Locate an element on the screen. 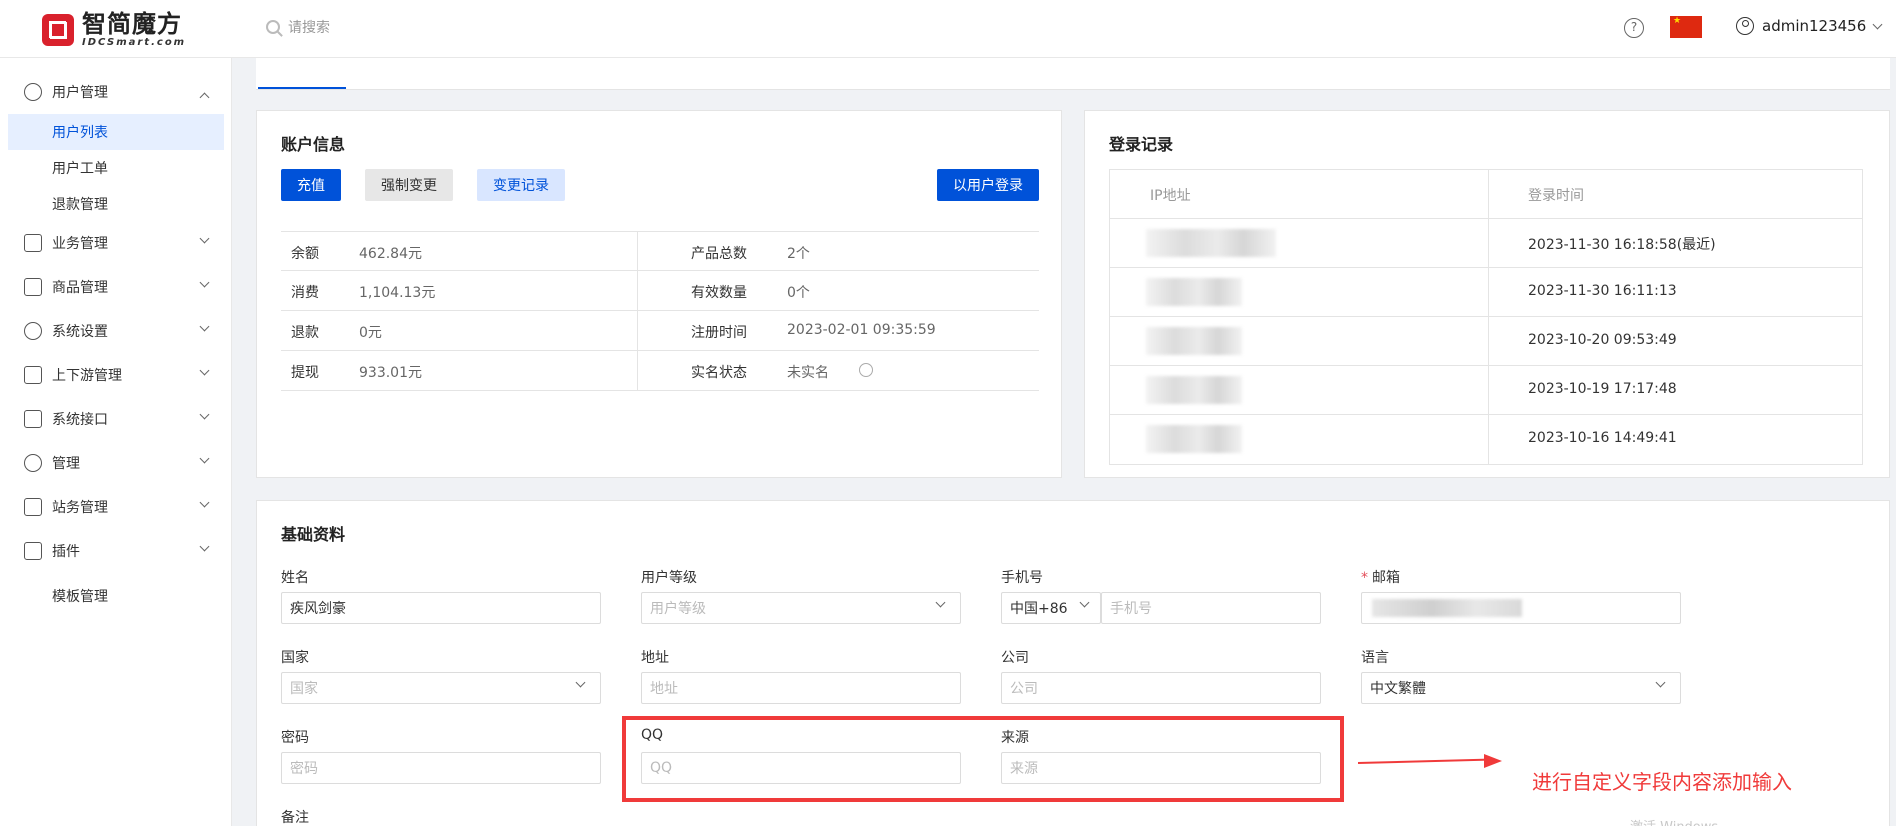  user-icon is located at coordinates (1745, 26).